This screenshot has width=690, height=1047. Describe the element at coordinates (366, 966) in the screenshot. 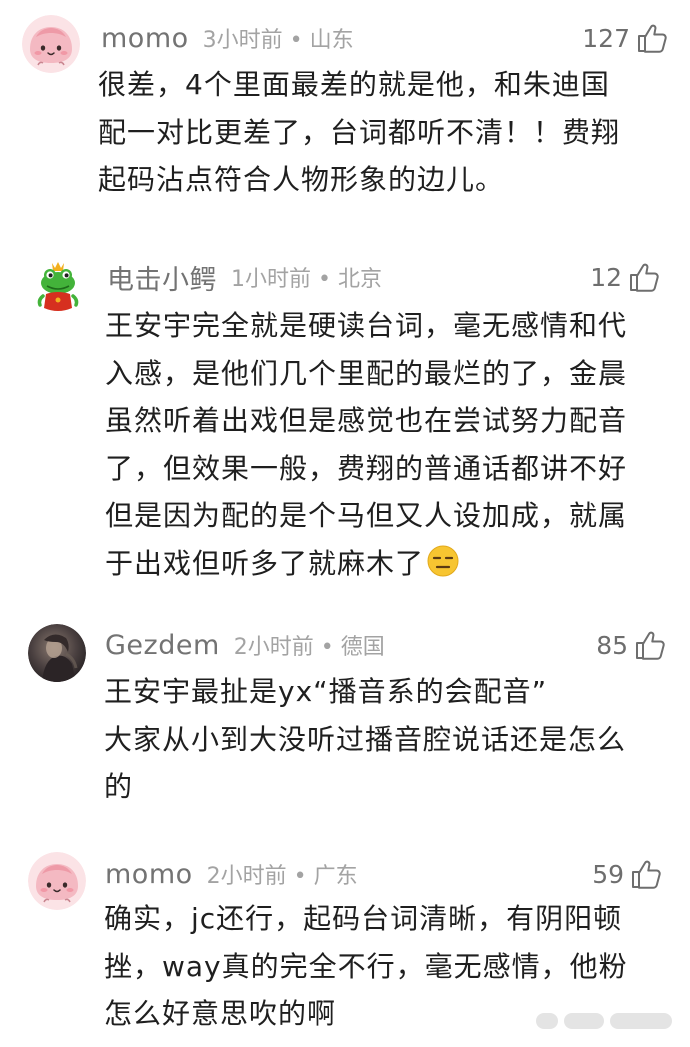

I see `comment-line: 挫，way真的完全不行，毫无感情，他粉` at that location.